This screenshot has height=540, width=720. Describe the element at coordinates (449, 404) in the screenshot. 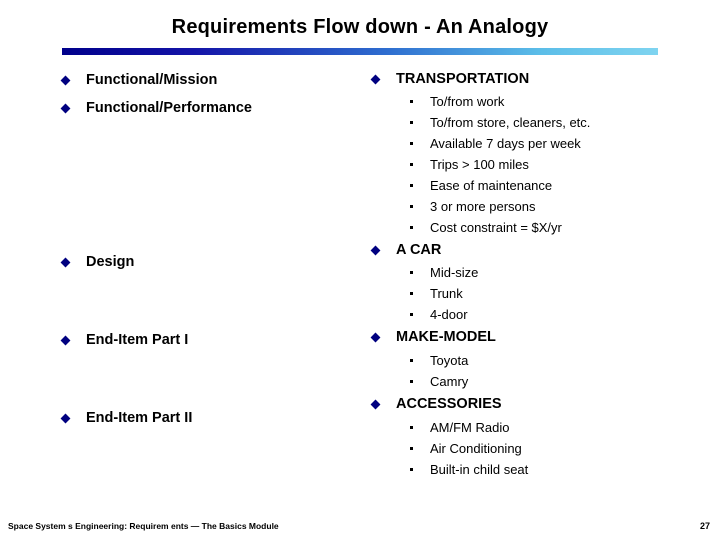

I see `right-bullet-accessories-label: ACCESSORIES` at that location.